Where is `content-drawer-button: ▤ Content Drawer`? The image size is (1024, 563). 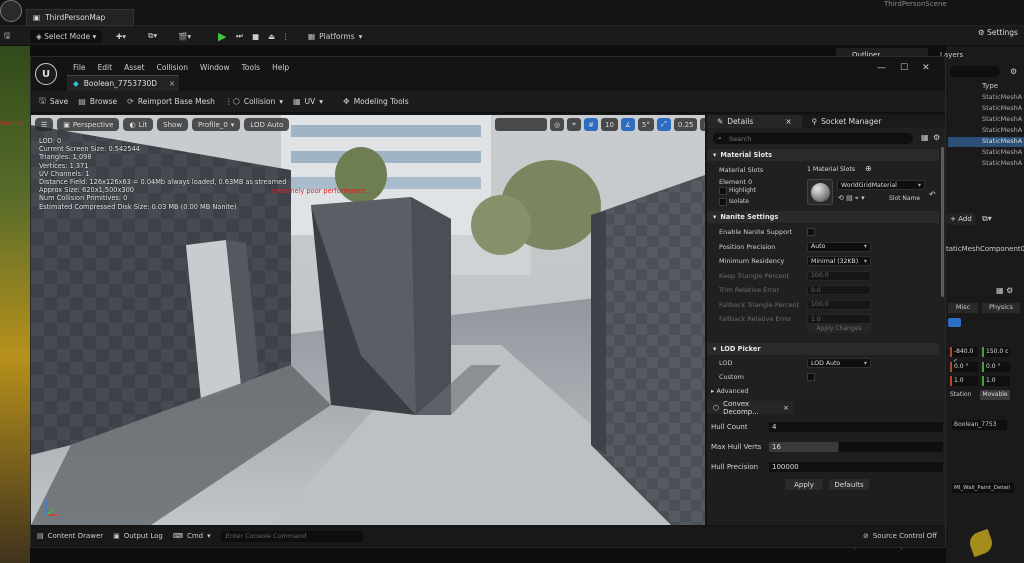
content-drawer-button: ▤ Content Drawer is located at coordinates (70, 536).